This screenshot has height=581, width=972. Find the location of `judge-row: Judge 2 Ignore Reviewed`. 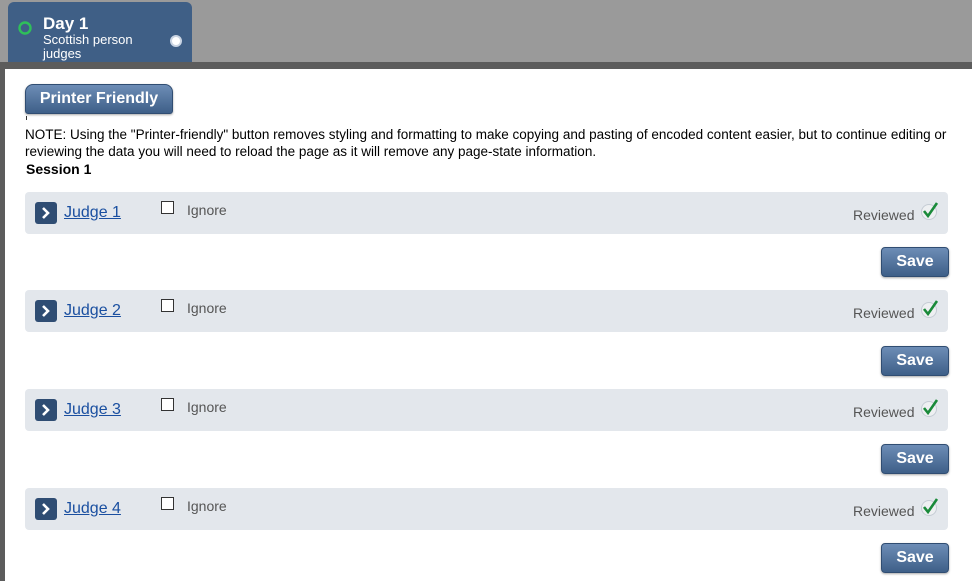

judge-row: Judge 2 Ignore Reviewed is located at coordinates (486, 311).